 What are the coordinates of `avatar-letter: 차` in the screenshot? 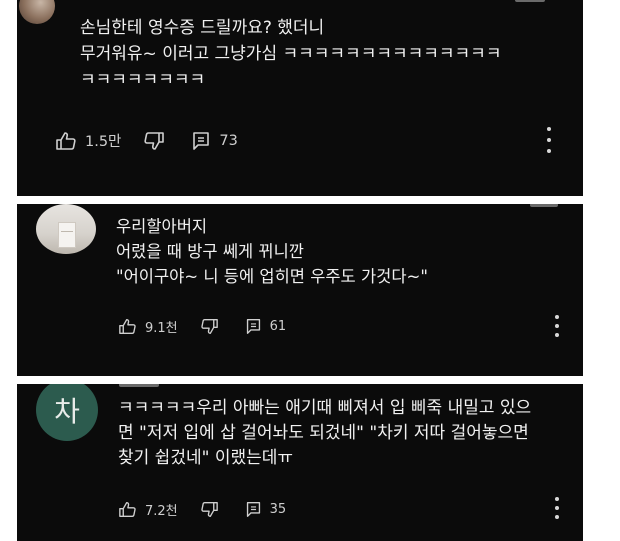 It's located at (67, 411).